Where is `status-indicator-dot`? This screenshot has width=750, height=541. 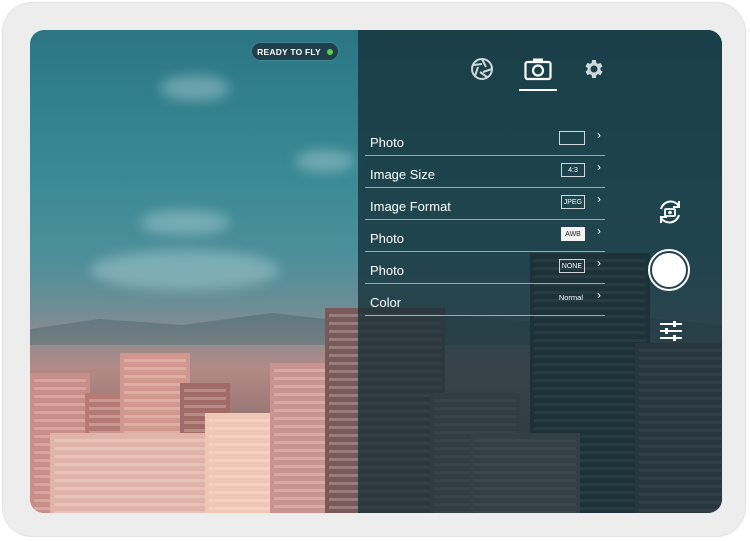
status-indicator-dot is located at coordinates (329, 51).